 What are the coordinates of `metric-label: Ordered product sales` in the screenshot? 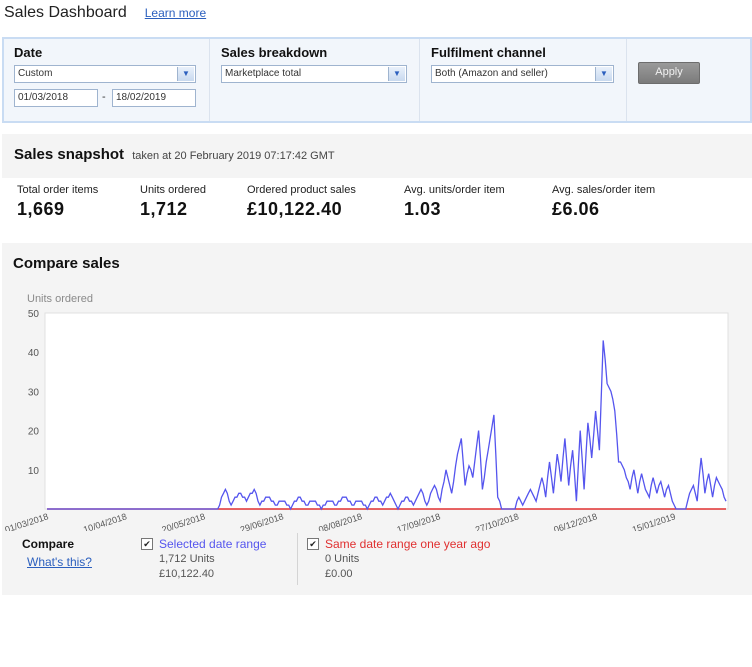 It's located at (301, 190).